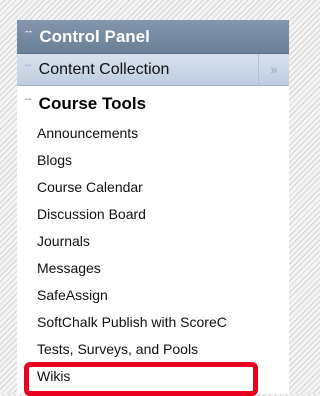  Describe the element at coordinates (28, 69) in the screenshot. I see `double-chevron-down-icon: ˇˇ` at that location.